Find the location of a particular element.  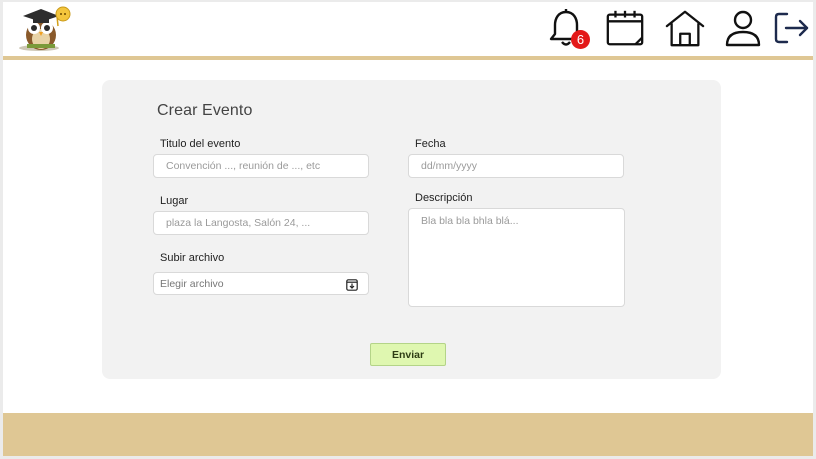

profile-button is located at coordinates (743, 28).